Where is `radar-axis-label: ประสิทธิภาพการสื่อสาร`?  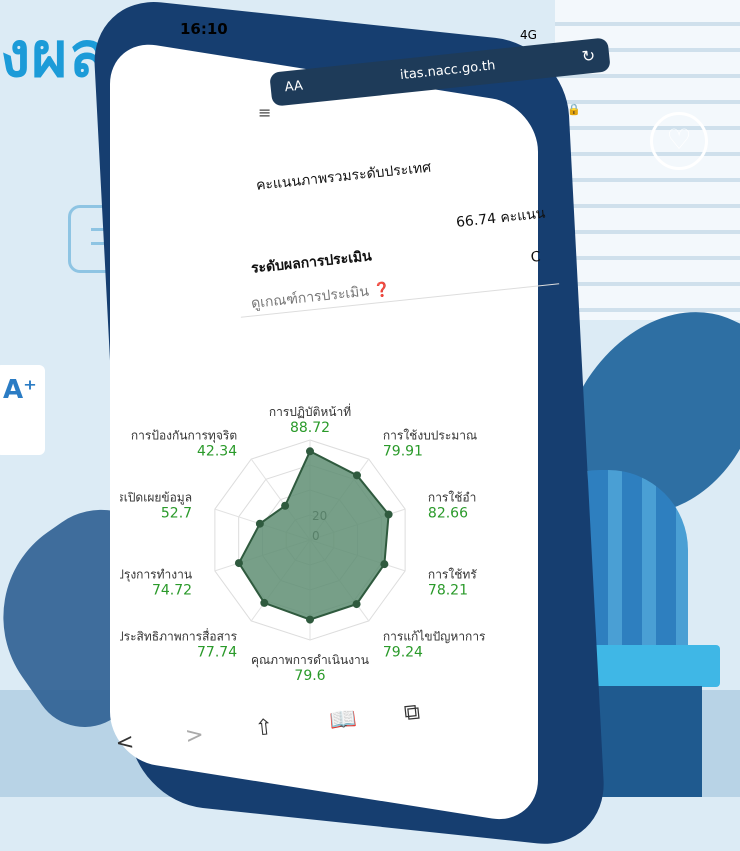 radar-axis-label: ประสิทธิภาพการสื่อสาร is located at coordinates (179, 635).